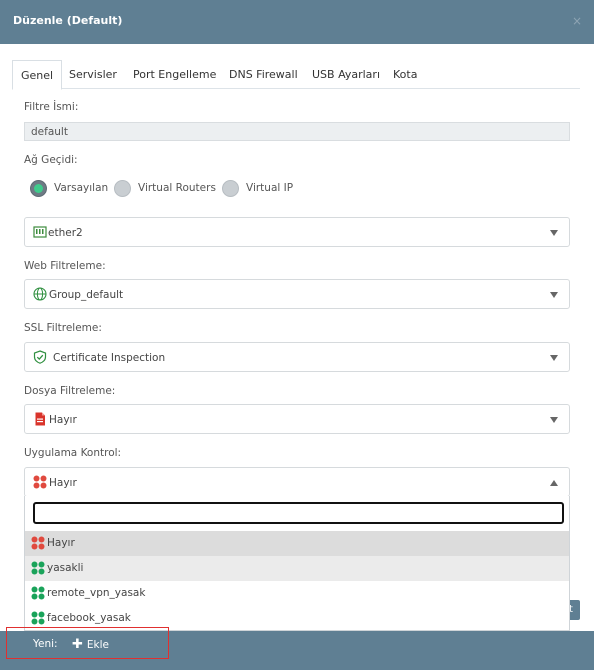  What do you see at coordinates (109, 358) in the screenshot?
I see `ssl-filter-value: Certificate Inspection` at bounding box center [109, 358].